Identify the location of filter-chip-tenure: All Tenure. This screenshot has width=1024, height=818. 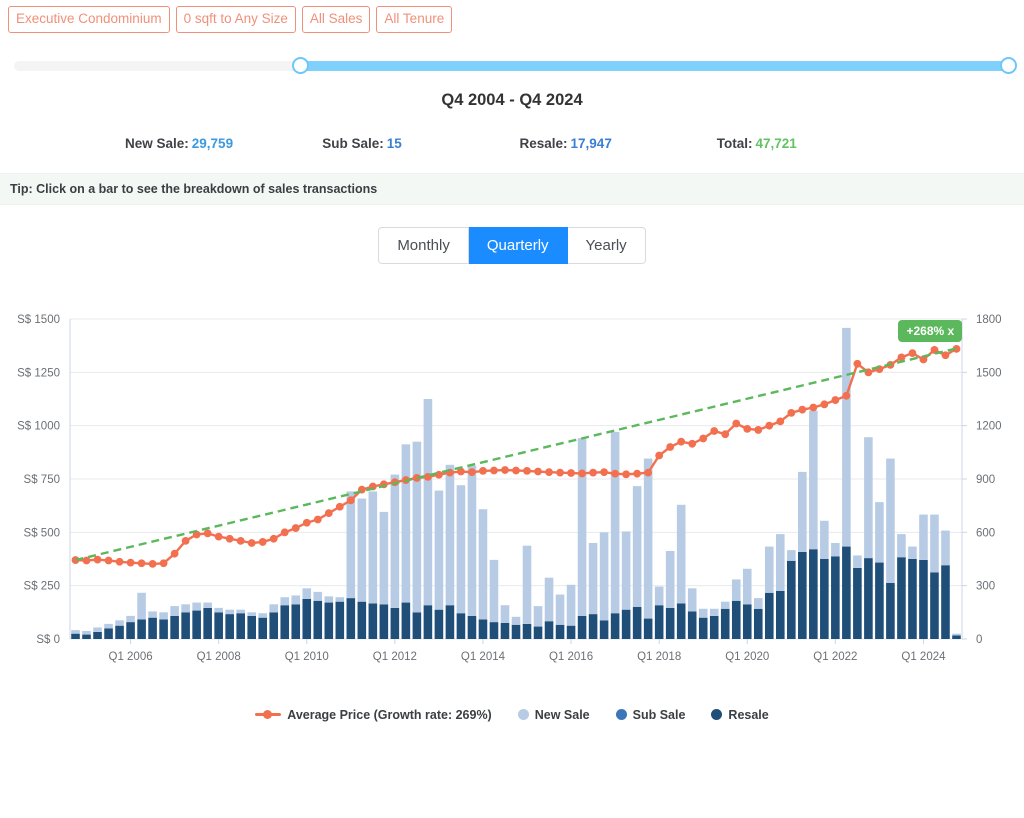
(414, 19).